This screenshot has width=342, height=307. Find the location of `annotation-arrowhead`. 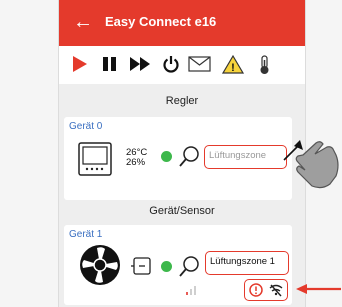

annotation-arrowhead is located at coordinates (301, 289).